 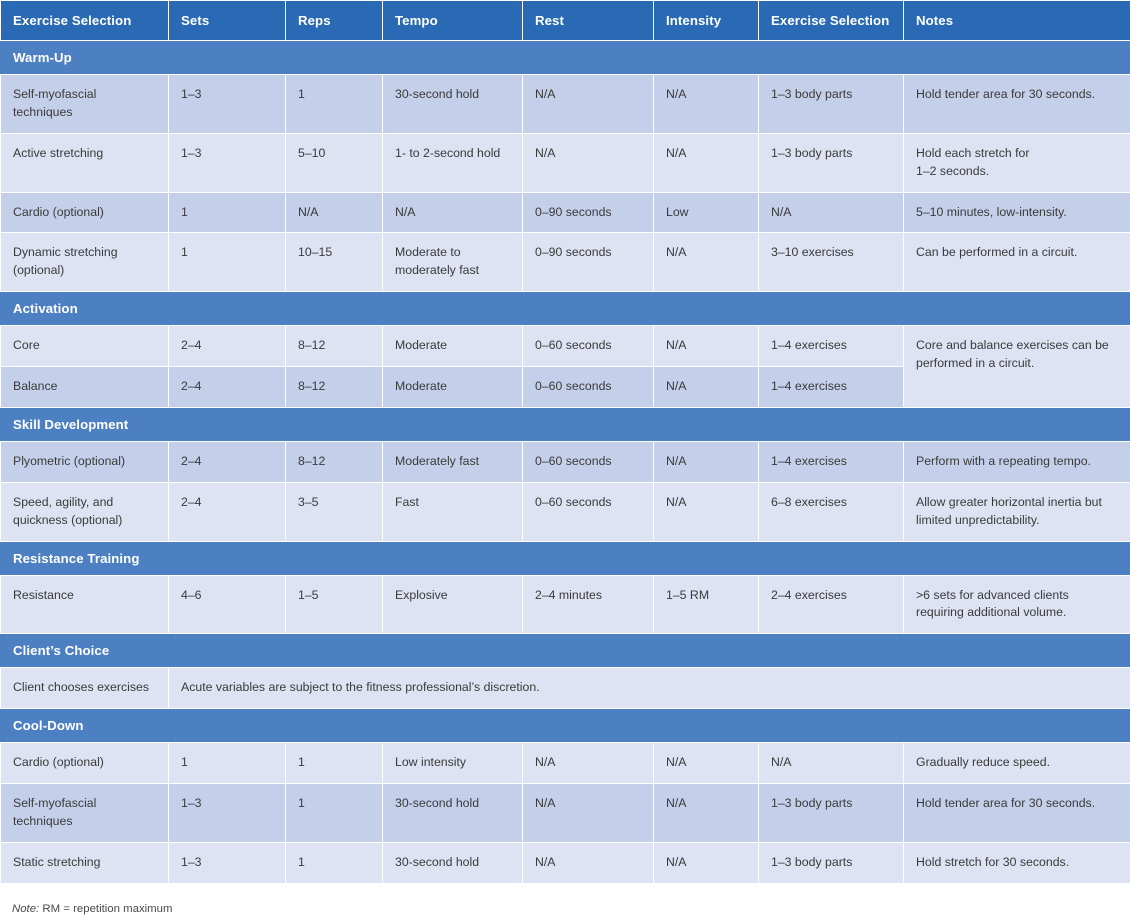 I want to click on table-footnote: Note: RM = repetition maximum, so click(x=565, y=901).